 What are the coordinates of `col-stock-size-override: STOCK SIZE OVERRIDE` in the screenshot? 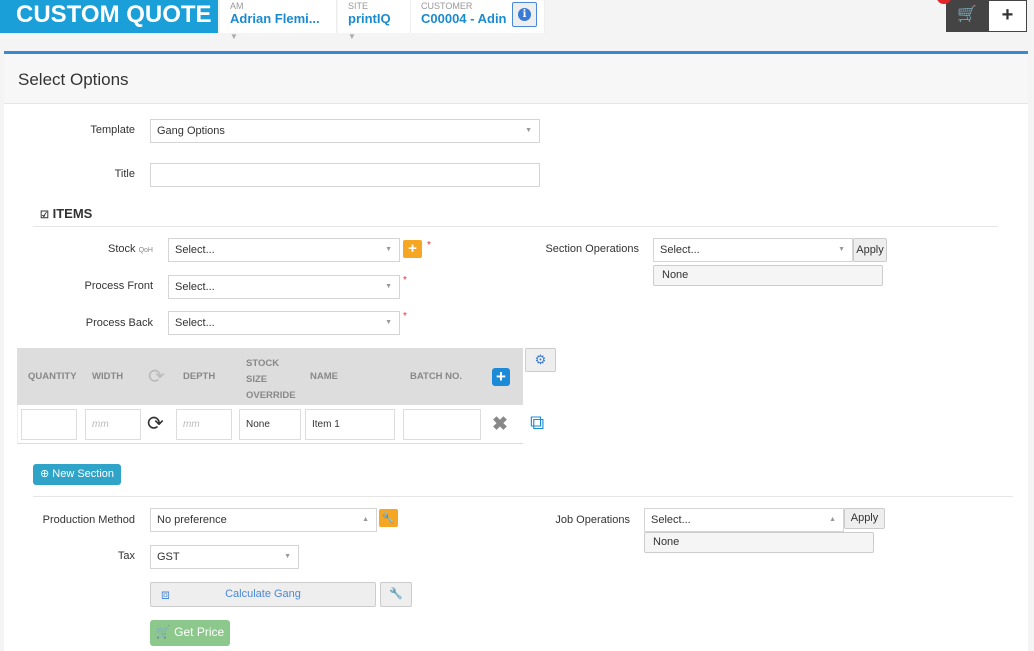 It's located at (271, 379).